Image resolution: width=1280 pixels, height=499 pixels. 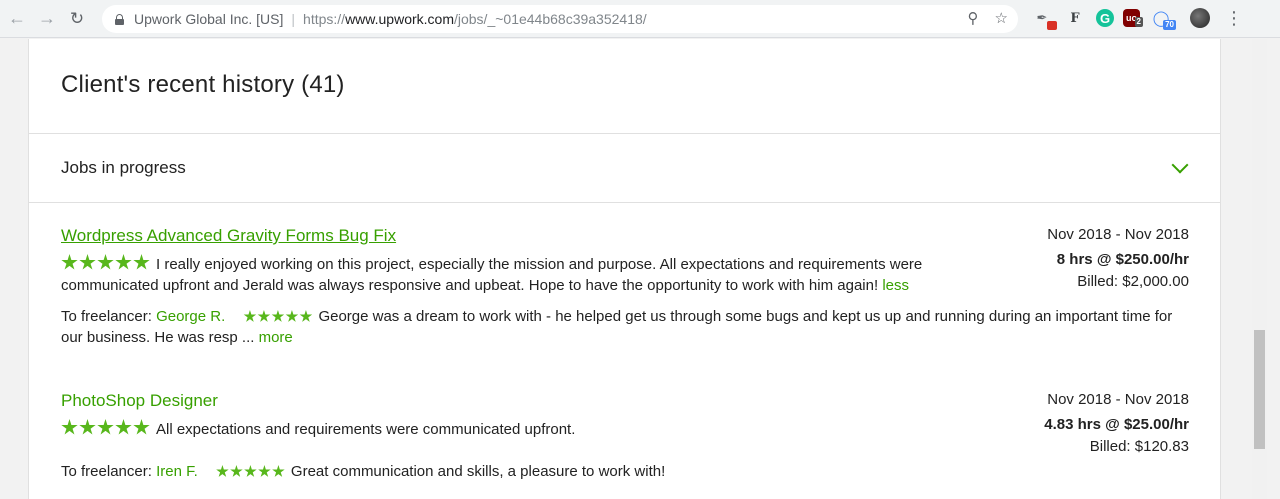 What do you see at coordinates (1075, 18) in the screenshot?
I see `font-icon: F` at bounding box center [1075, 18].